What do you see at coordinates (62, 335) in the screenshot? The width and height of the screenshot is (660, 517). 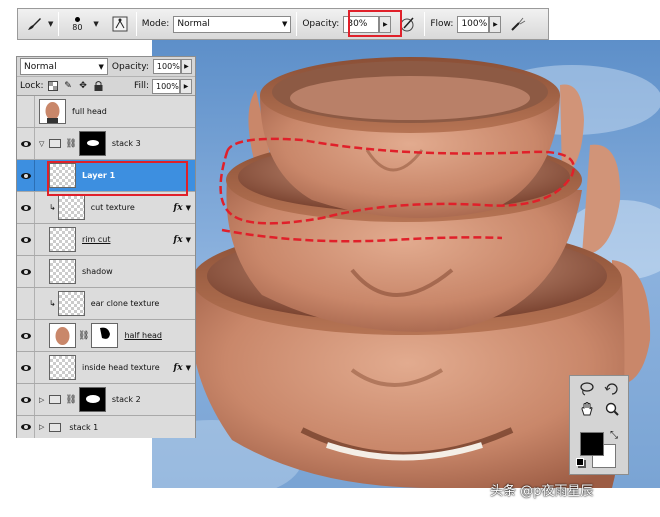 I see `face-thumbnail` at bounding box center [62, 335].